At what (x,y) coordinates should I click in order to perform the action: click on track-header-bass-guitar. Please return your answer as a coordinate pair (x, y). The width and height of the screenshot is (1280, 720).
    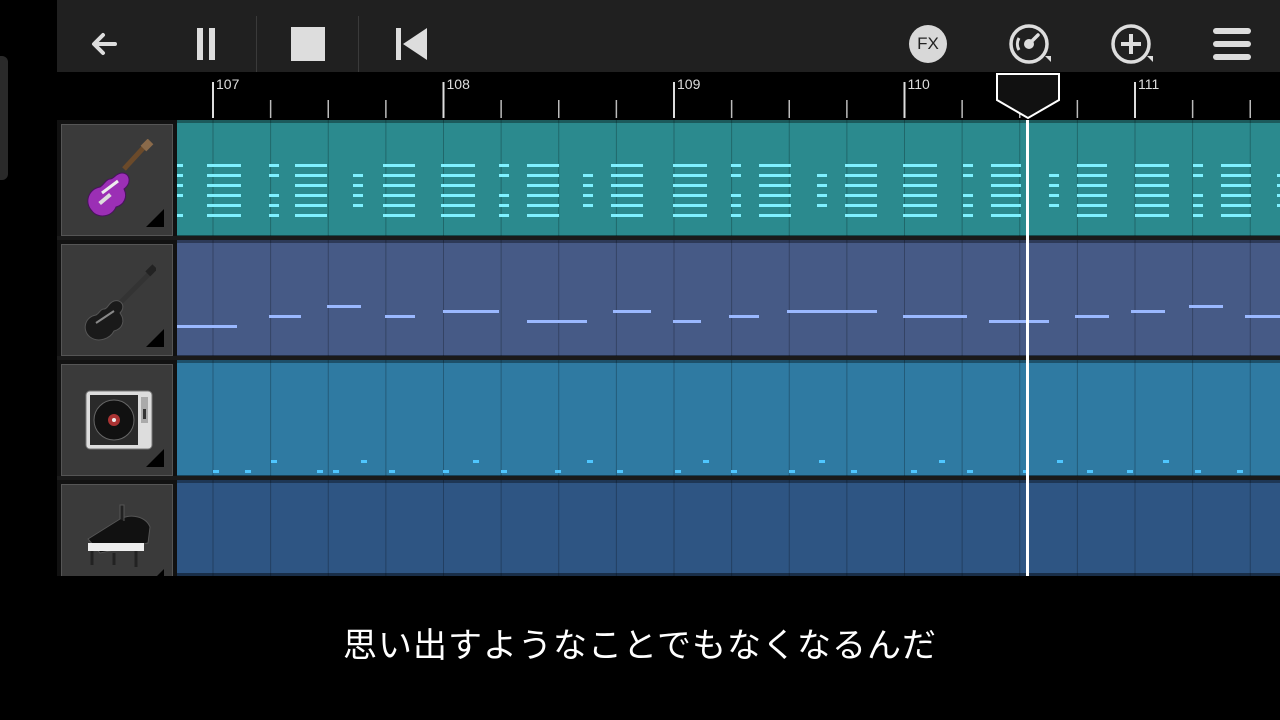
    Looking at the image, I should click on (117, 300).